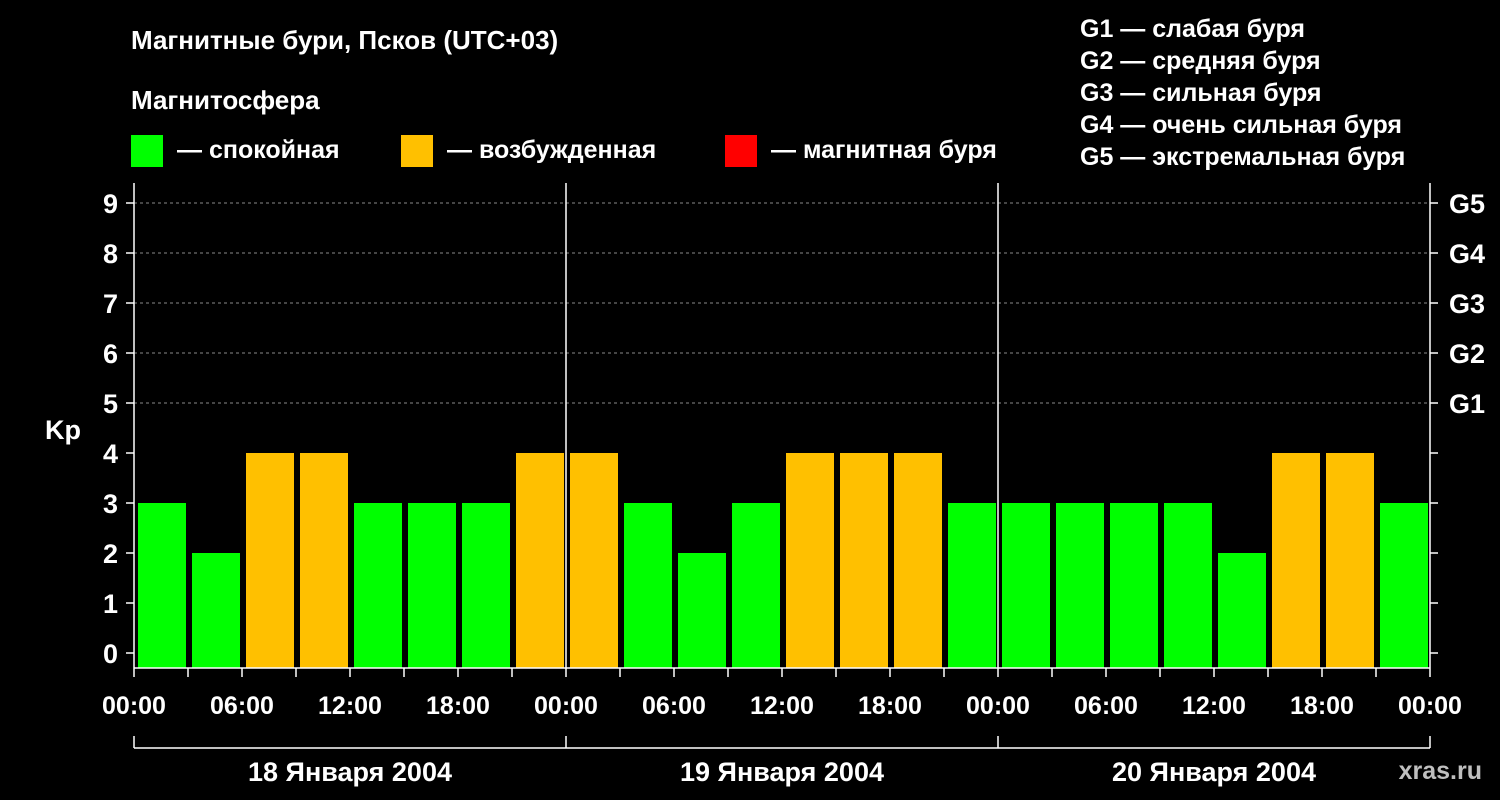  What do you see at coordinates (890, 706) in the screenshot?
I see `x-tick-label-7: 18:00` at bounding box center [890, 706].